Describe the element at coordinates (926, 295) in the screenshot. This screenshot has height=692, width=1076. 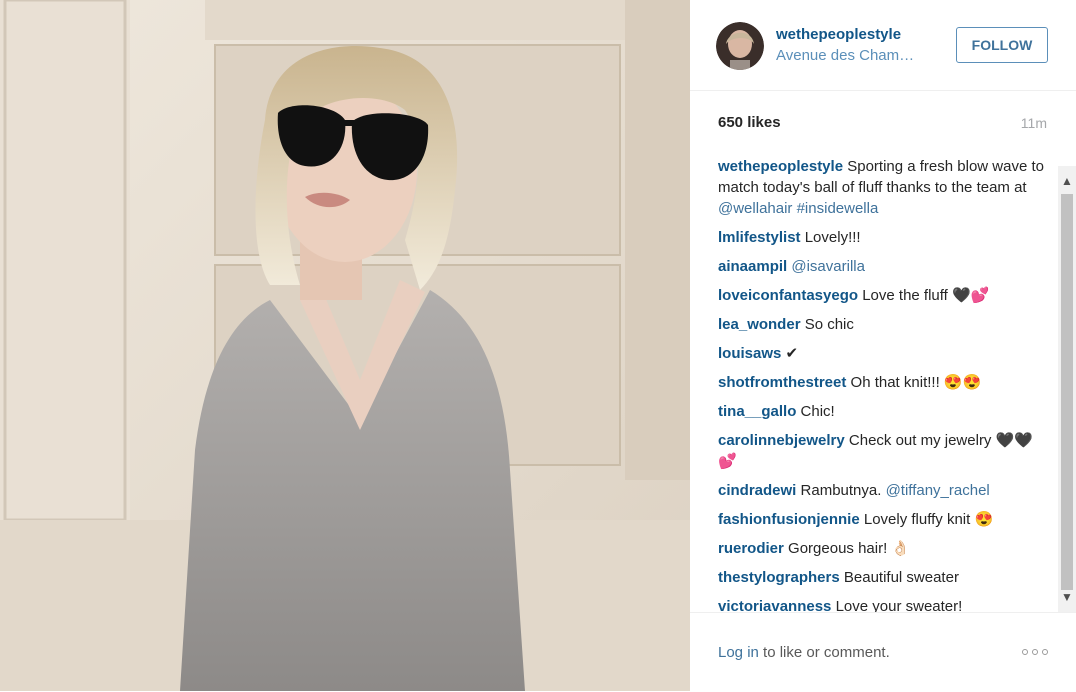
I see `comment-text: Love the fluff 🖤💕` at that location.